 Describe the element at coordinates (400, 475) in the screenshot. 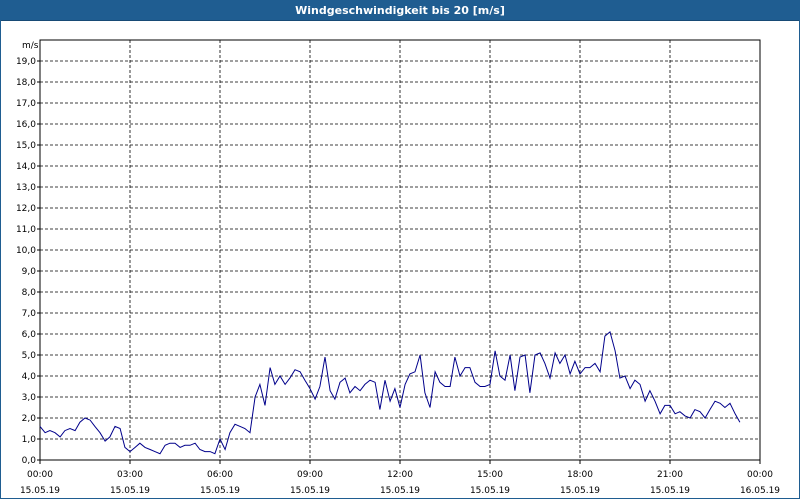

I see `x-tick-time-label: 12:00` at that location.